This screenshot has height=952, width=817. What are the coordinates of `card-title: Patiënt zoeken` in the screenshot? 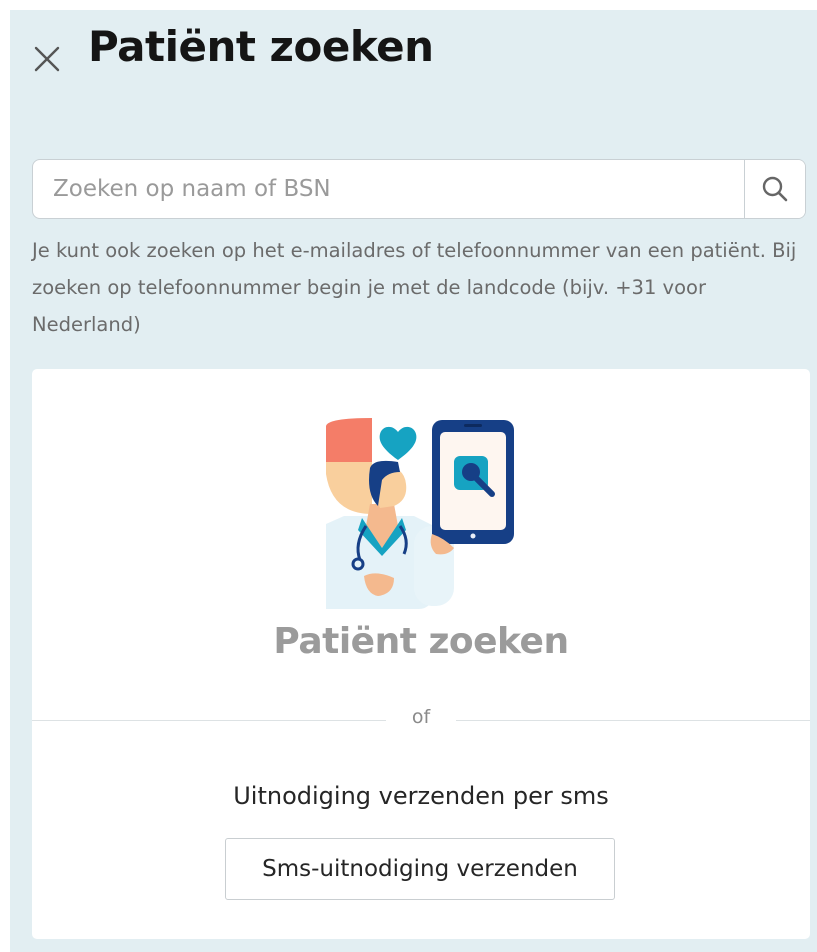 It's located at (421, 641).